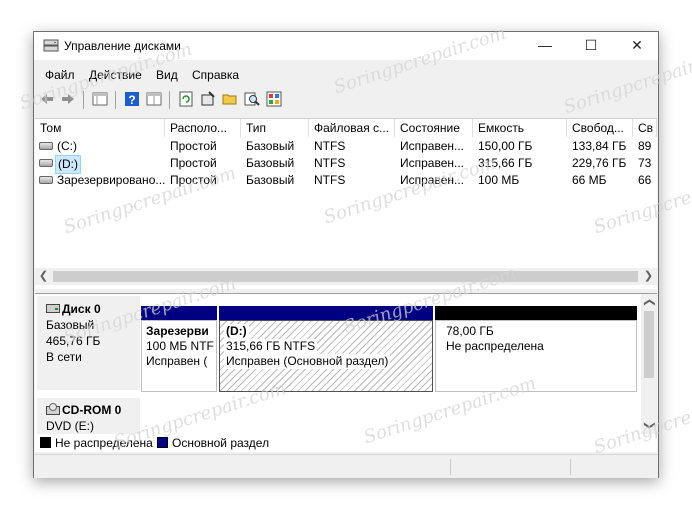  I want to click on volume-free-space: 133,84 ГБ, so click(599, 146).